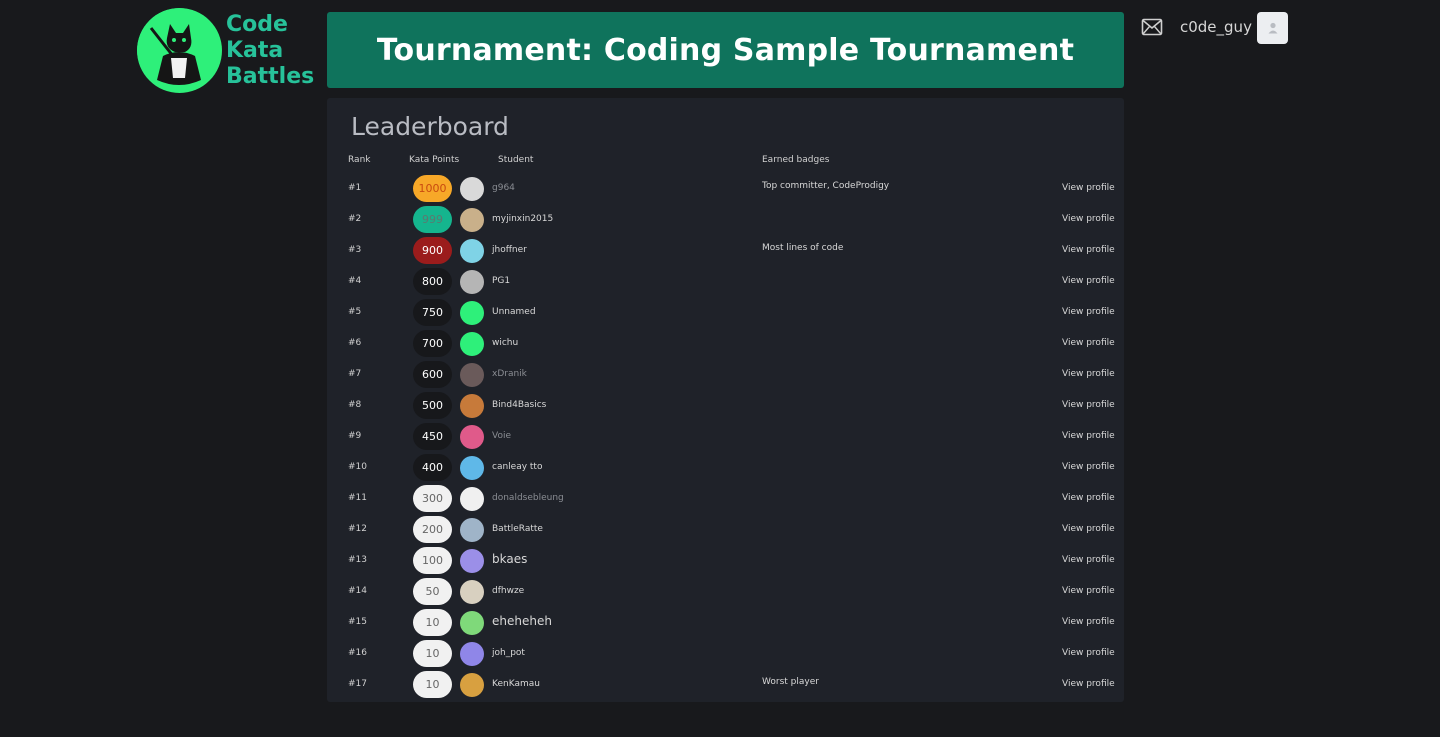  I want to click on rank-cell: #3, so click(355, 250).